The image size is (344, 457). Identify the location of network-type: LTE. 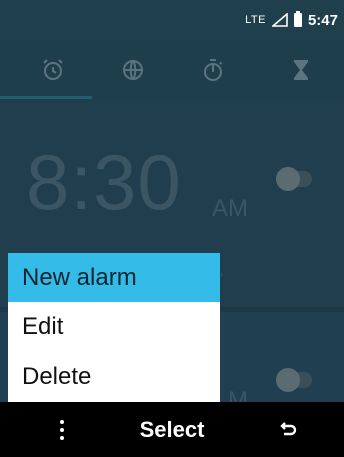
(255, 20).